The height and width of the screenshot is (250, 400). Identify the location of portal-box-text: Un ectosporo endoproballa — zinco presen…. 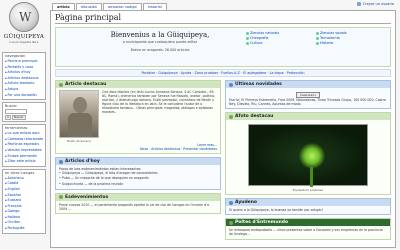
(306, 232).